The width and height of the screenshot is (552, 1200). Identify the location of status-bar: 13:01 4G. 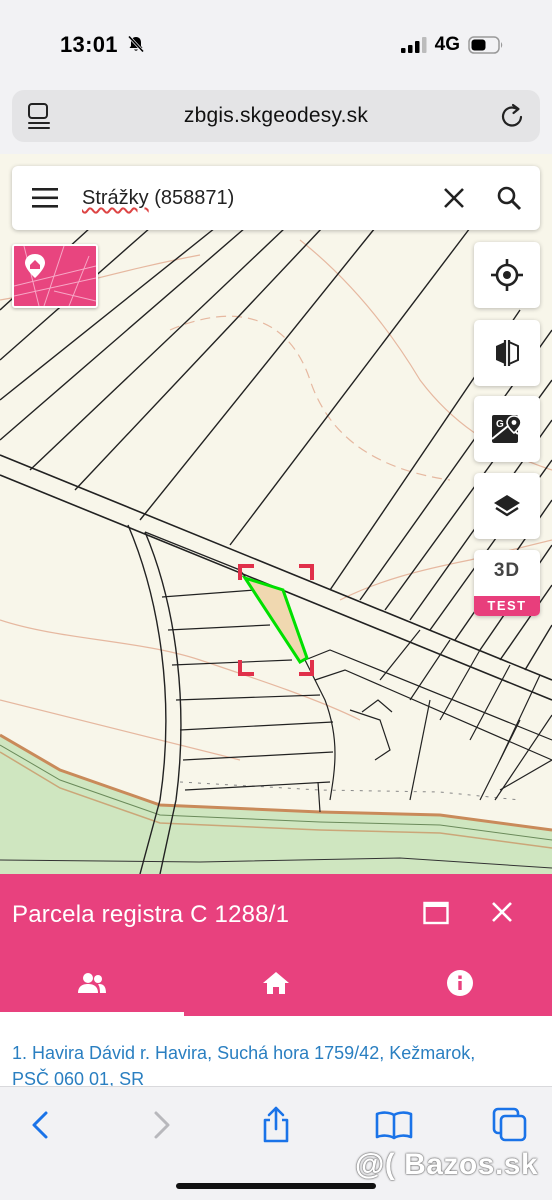
(276, 43).